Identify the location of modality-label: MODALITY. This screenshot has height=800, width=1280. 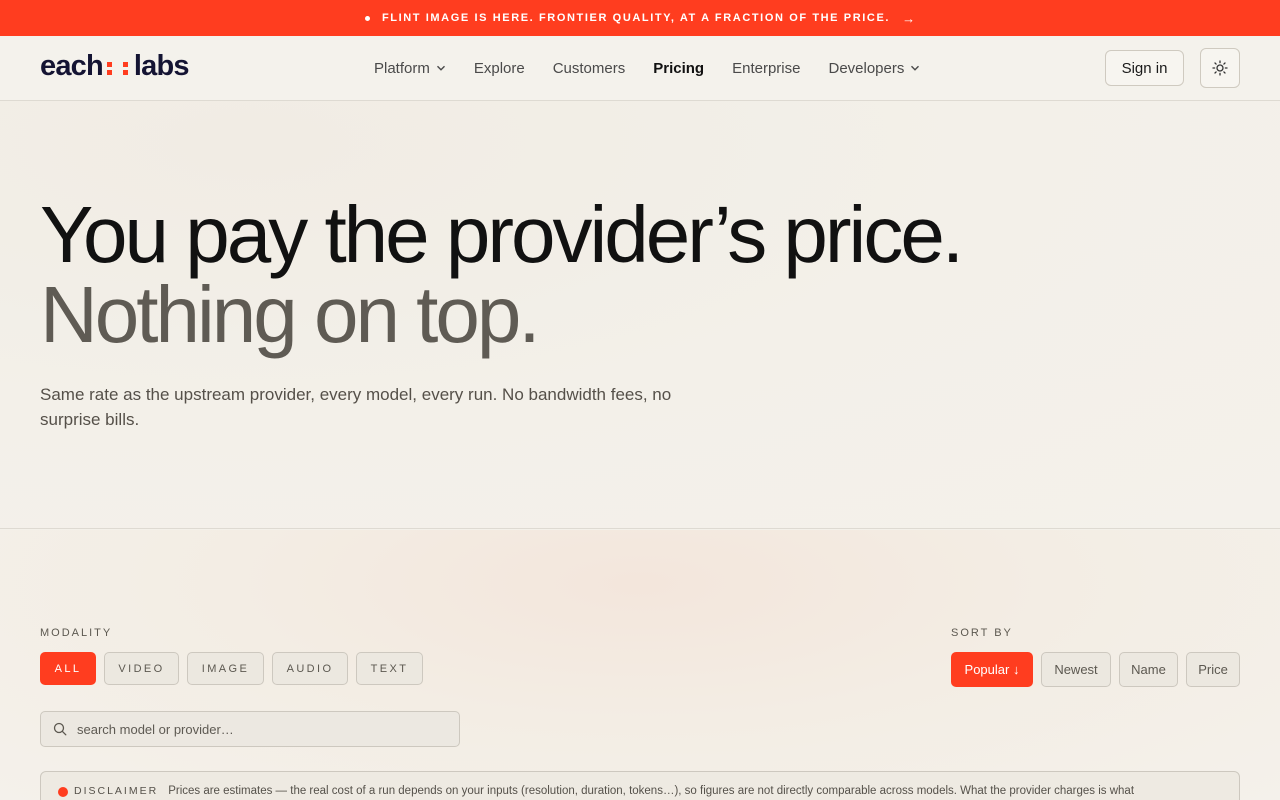
(76, 633).